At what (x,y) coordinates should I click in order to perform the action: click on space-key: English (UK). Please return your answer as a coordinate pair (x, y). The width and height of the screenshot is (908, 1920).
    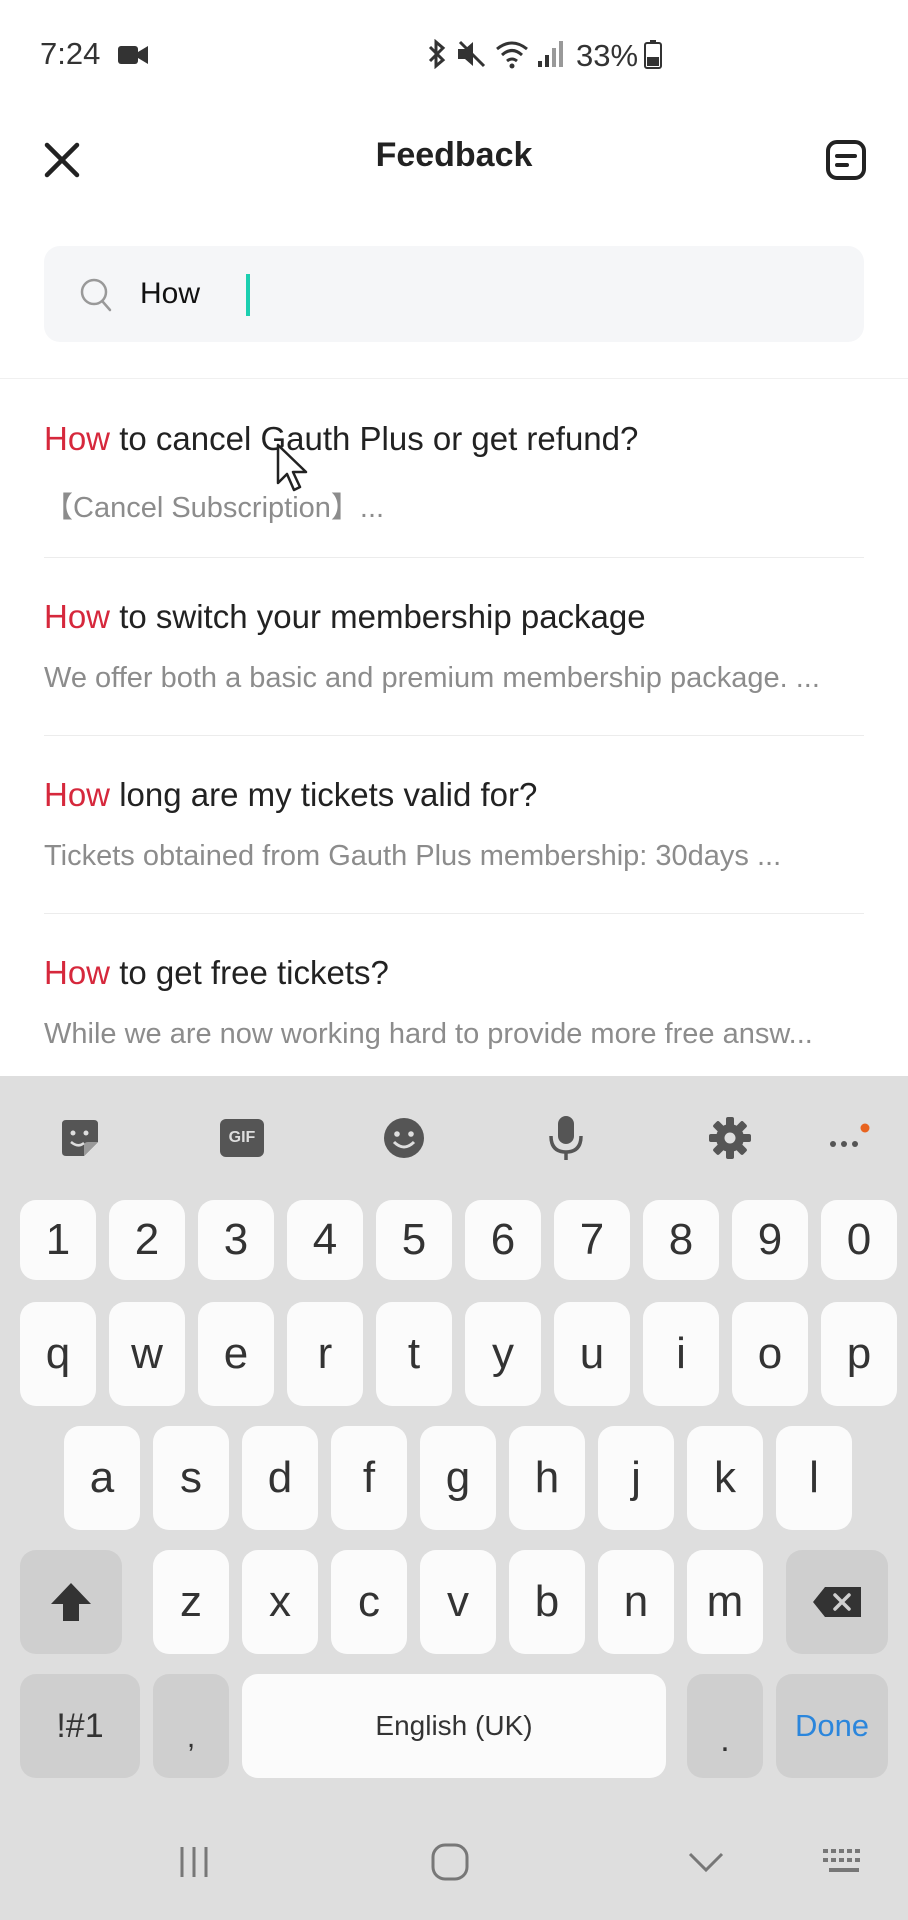
    Looking at the image, I should click on (454, 1726).